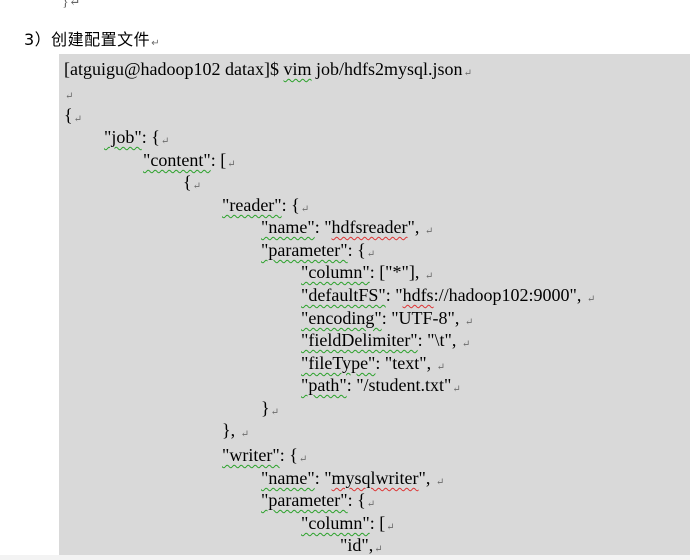  Describe the element at coordinates (424, 478) in the screenshot. I see `writer-name-end: ",` at that location.